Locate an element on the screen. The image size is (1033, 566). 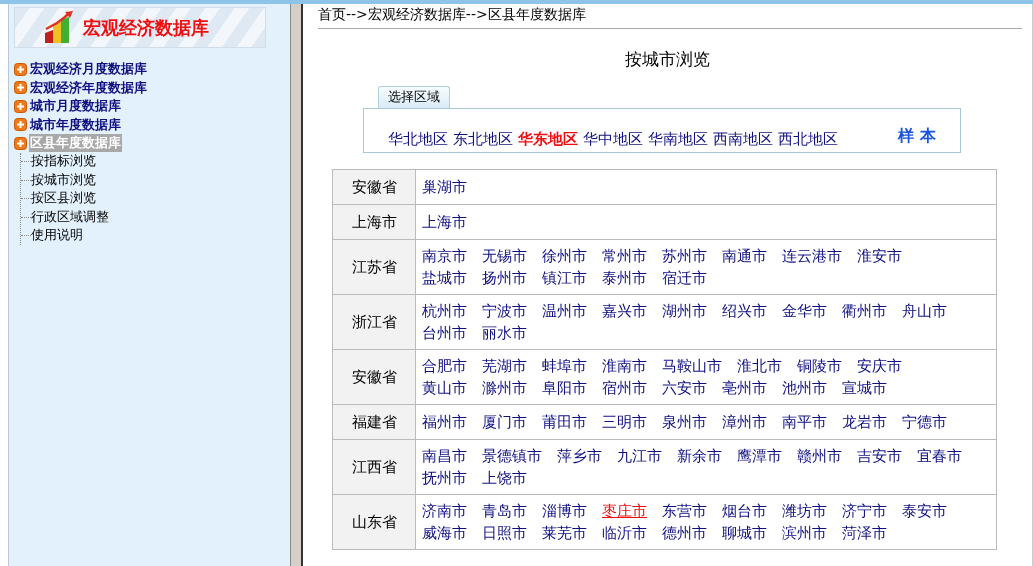
city-link: 黄山市 is located at coordinates (444, 388).